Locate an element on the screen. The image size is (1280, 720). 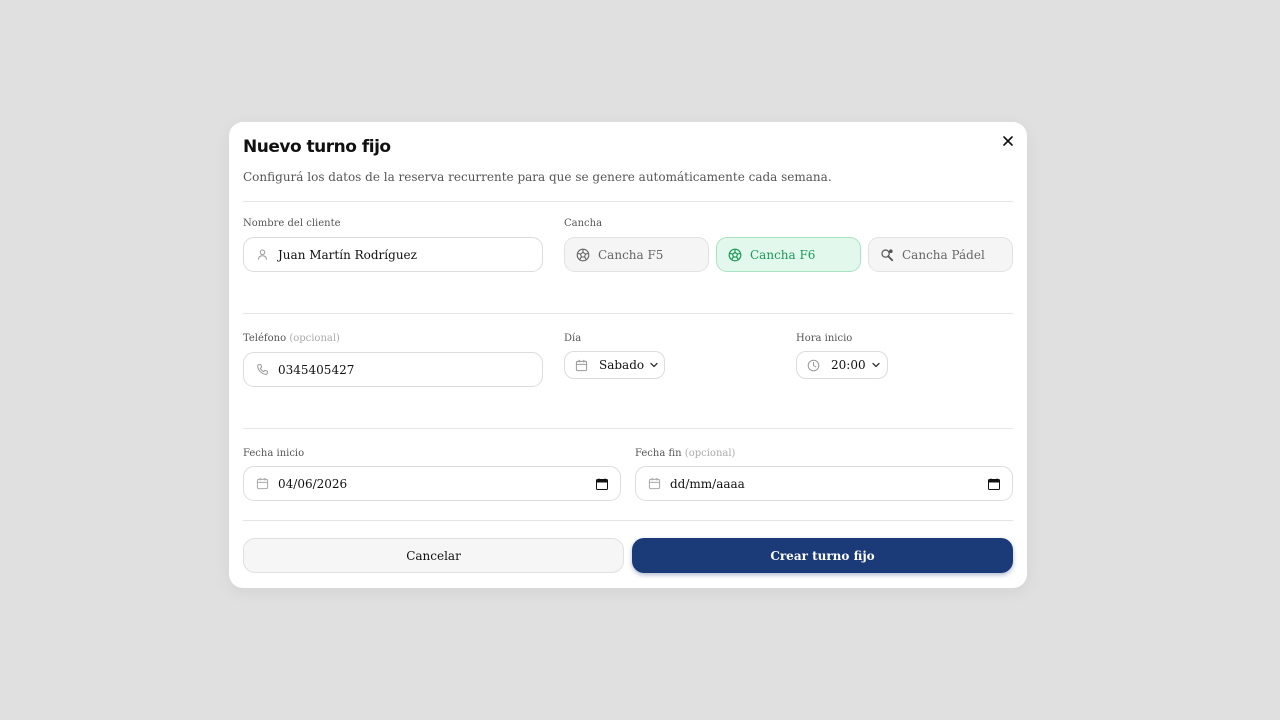
end-date-input: dd/mm/aaaa is located at coordinates (824, 483).